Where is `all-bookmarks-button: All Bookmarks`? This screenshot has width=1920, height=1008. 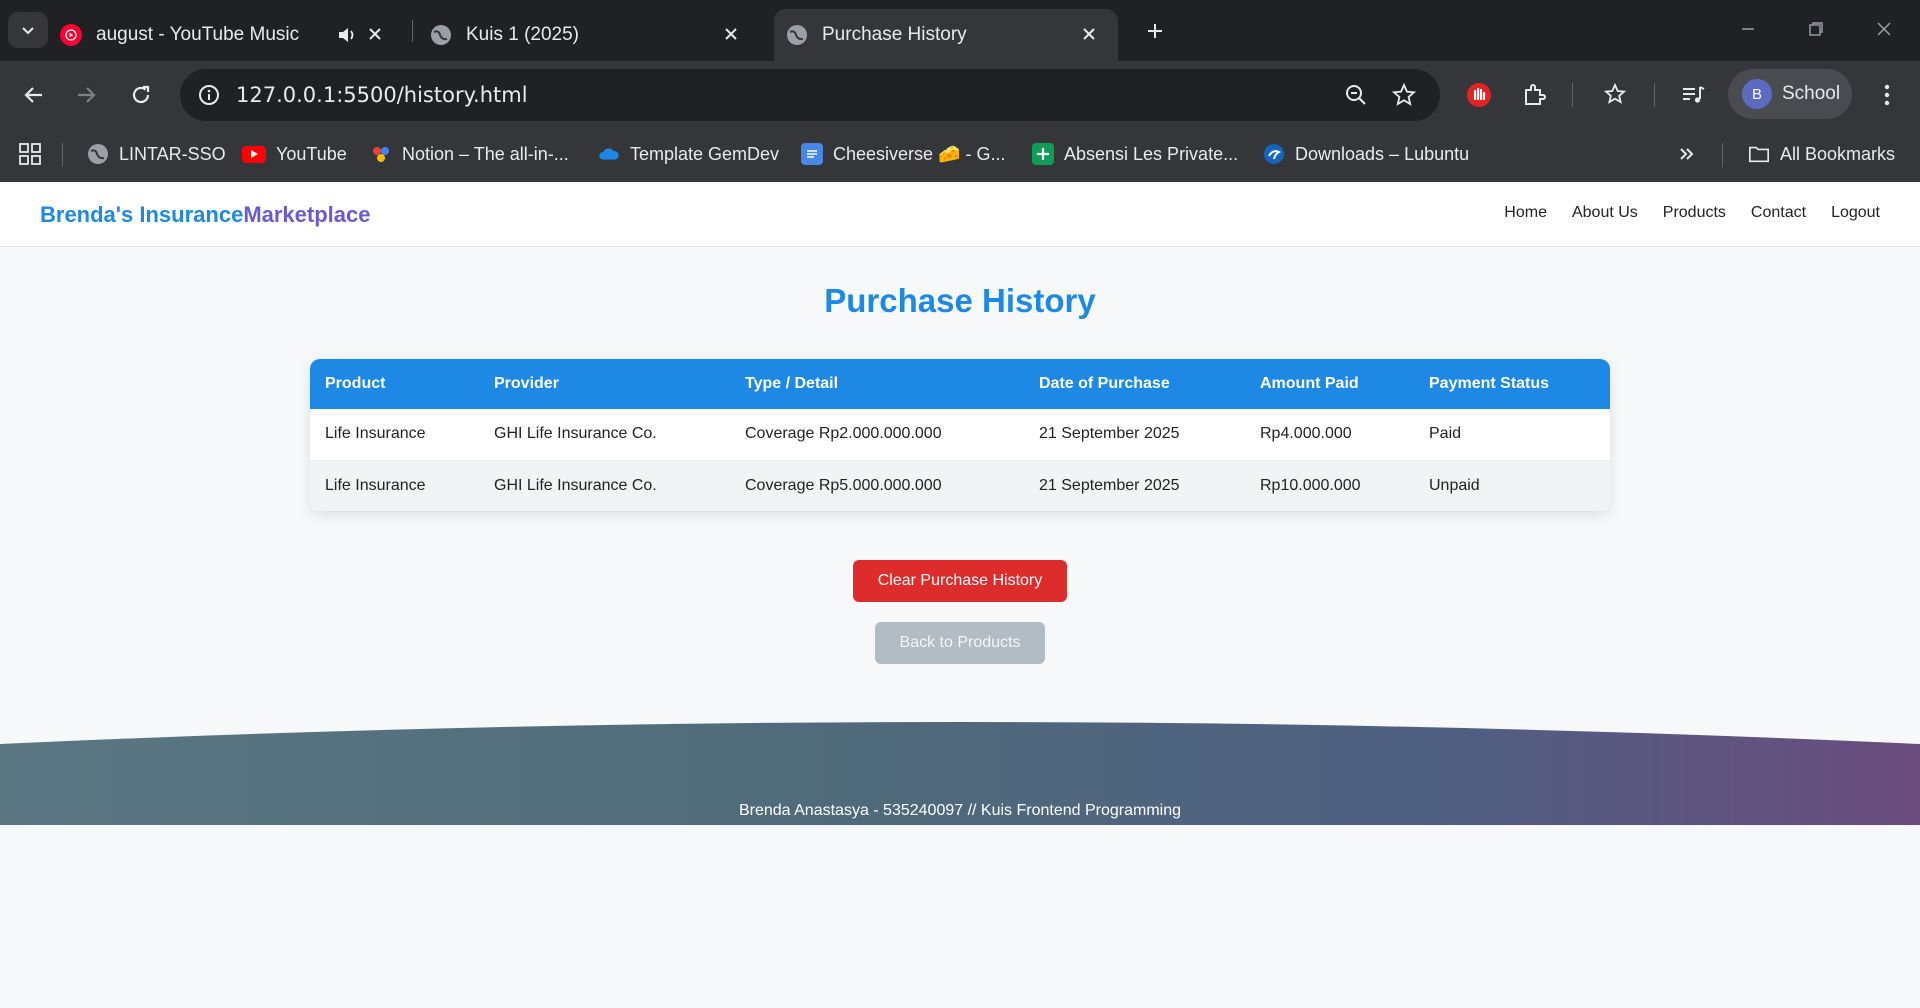 all-bookmarks-button: All Bookmarks is located at coordinates (1821, 154).